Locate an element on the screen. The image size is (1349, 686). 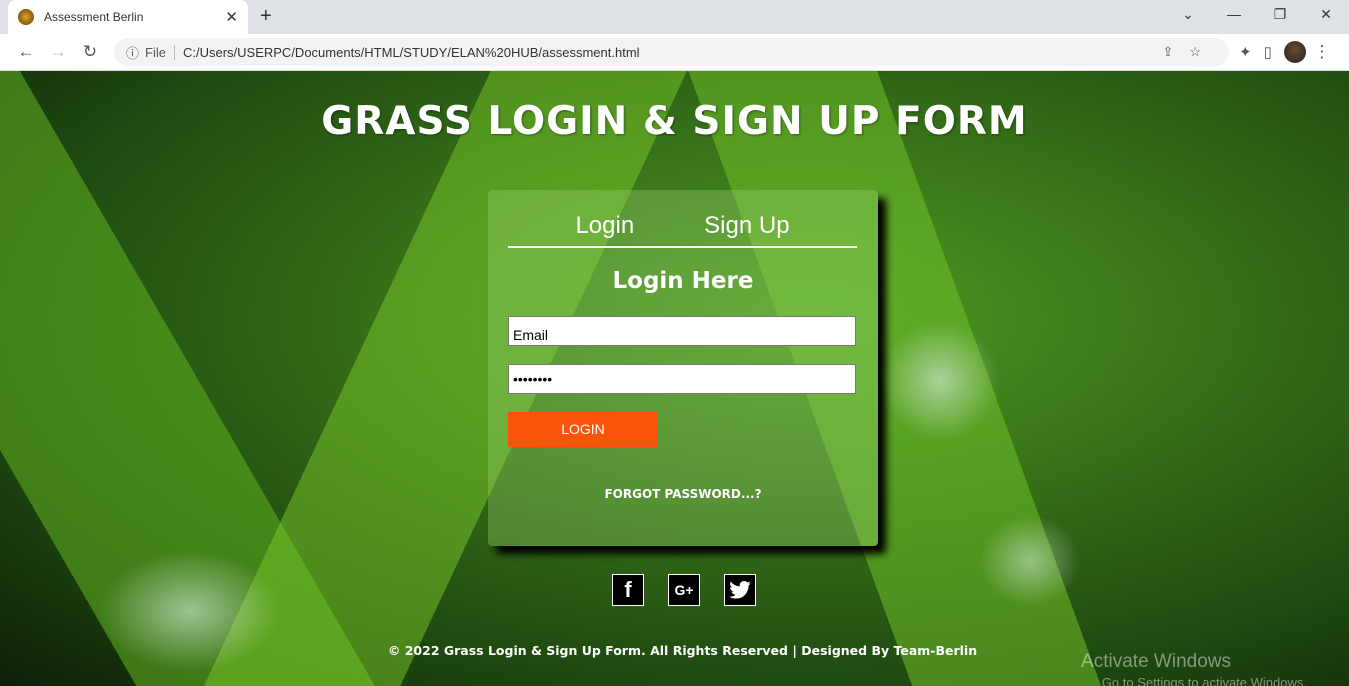
bookmark-star-icon: ☆ is located at coordinates (1203, 51).